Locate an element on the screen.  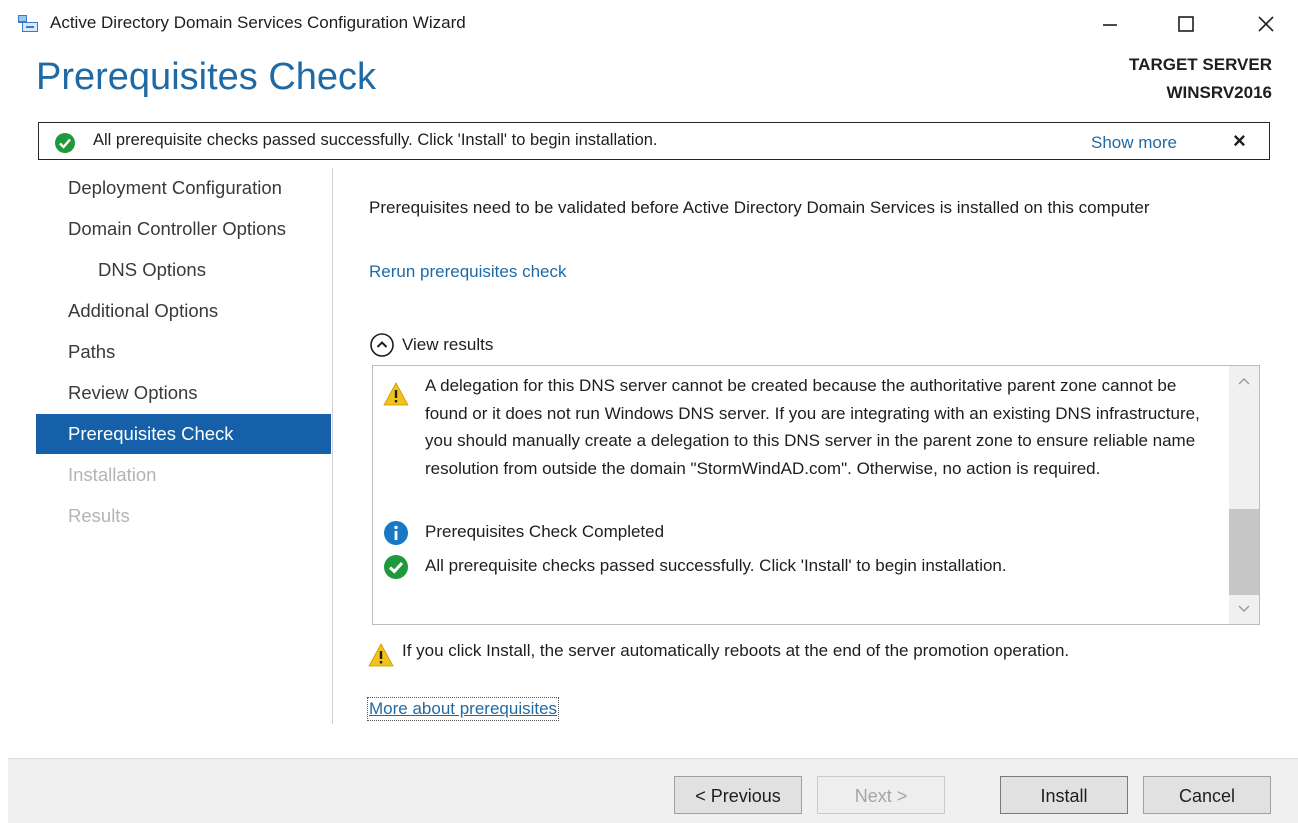
nav-step-installation: Installation is located at coordinates (112, 474).